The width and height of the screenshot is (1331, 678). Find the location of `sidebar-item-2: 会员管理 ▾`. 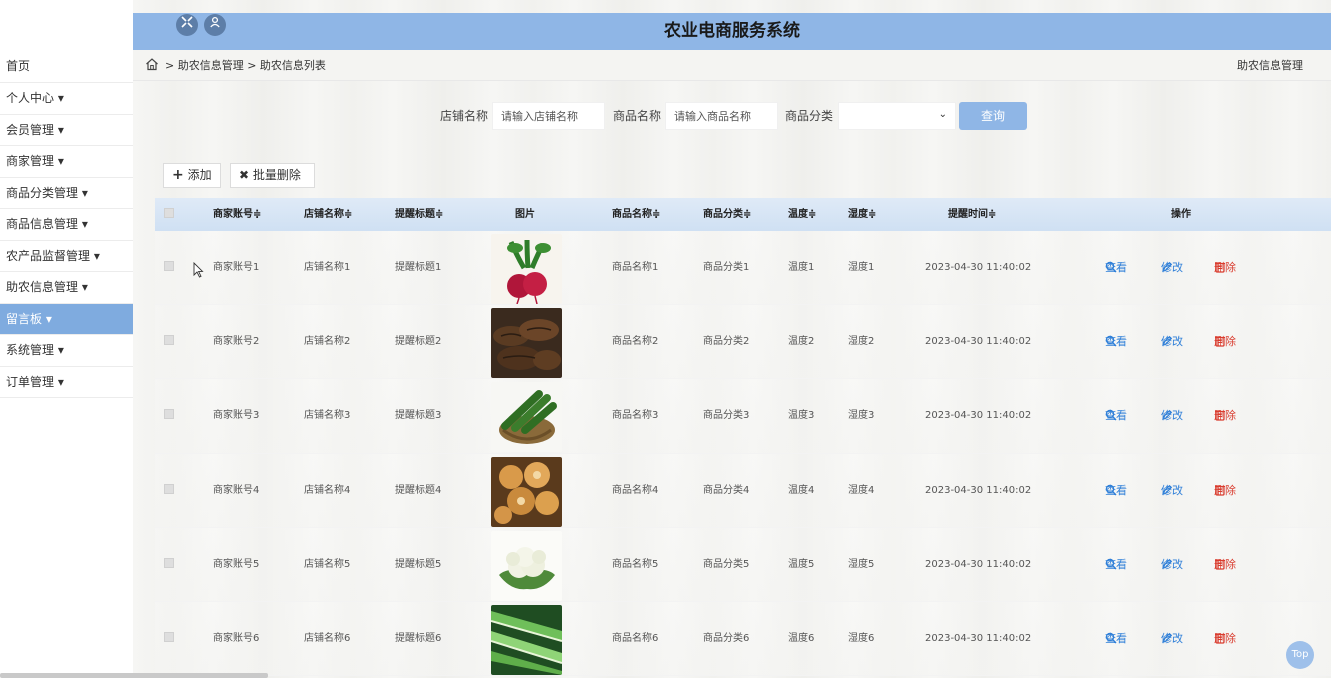

sidebar-item-2: 会员管理 ▾ is located at coordinates (66, 130).